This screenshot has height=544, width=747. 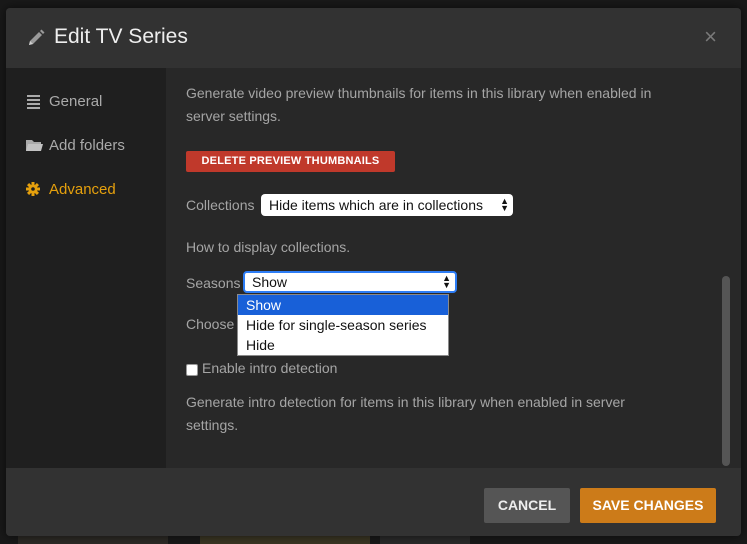 I want to click on collections-select-value: Hide items which are in collections, so click(x=376, y=205).